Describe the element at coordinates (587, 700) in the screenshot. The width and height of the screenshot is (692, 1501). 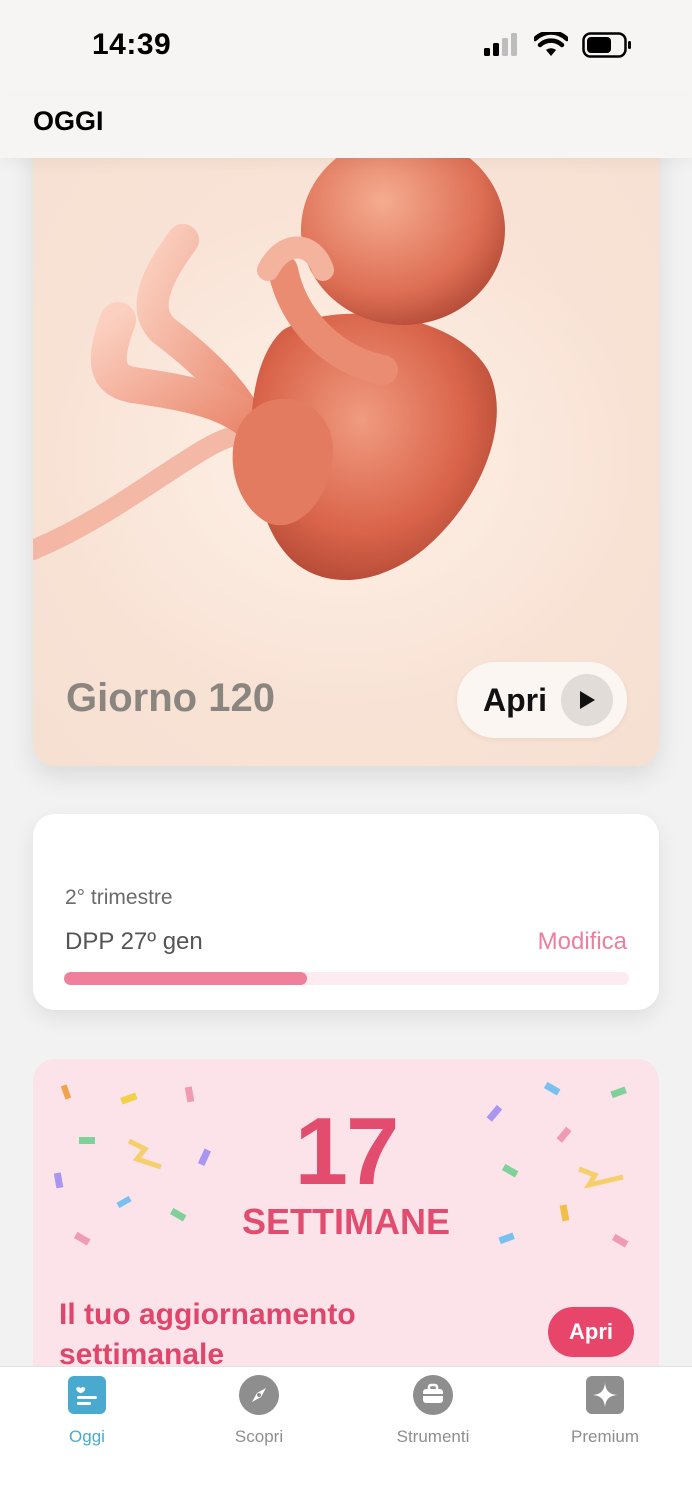
I see `play-icon` at that location.